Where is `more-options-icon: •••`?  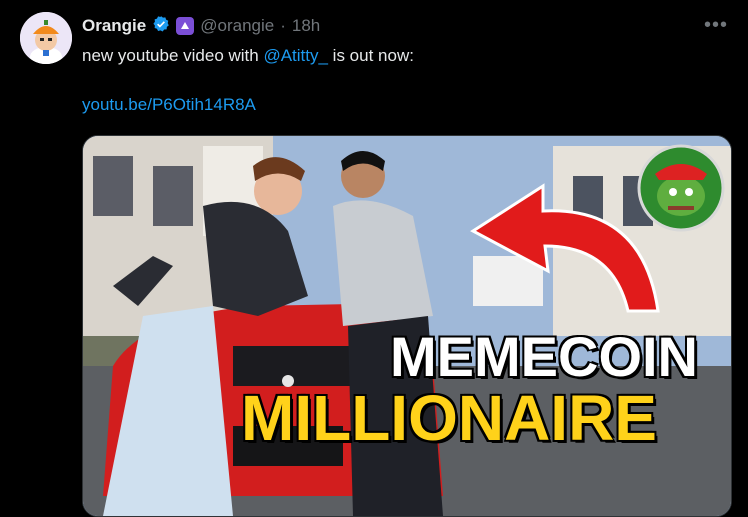 more-options-icon: ••• is located at coordinates (716, 25).